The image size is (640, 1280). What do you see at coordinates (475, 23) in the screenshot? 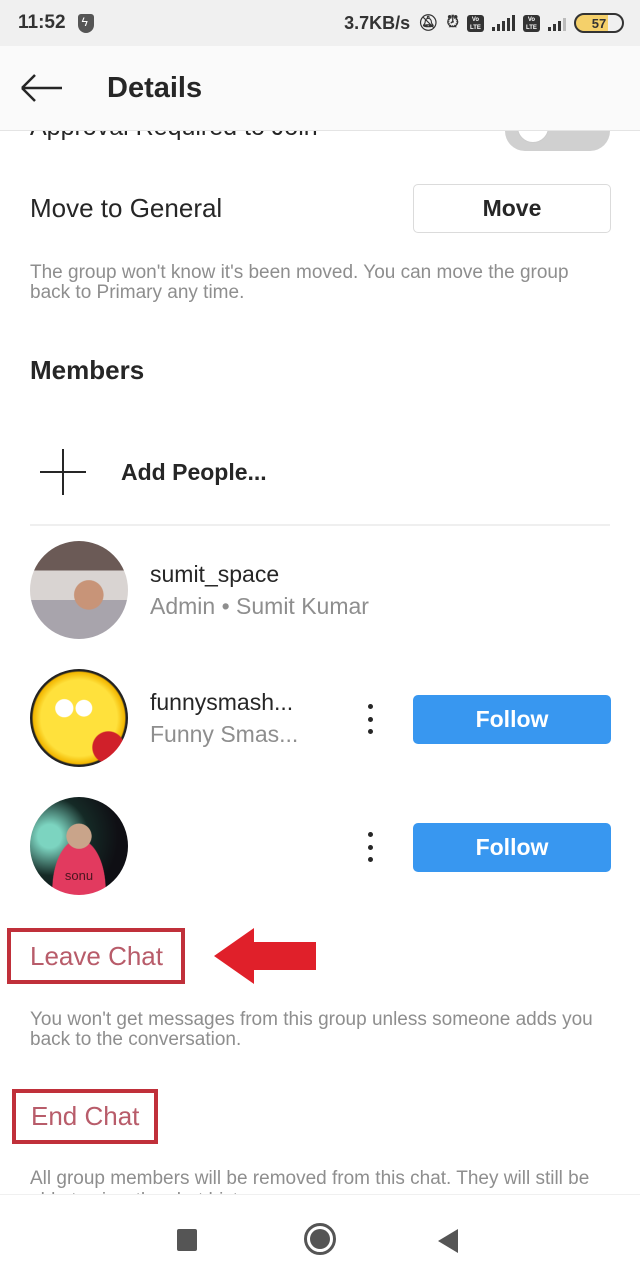
I see `volte-icon: Vo LTE` at bounding box center [475, 23].